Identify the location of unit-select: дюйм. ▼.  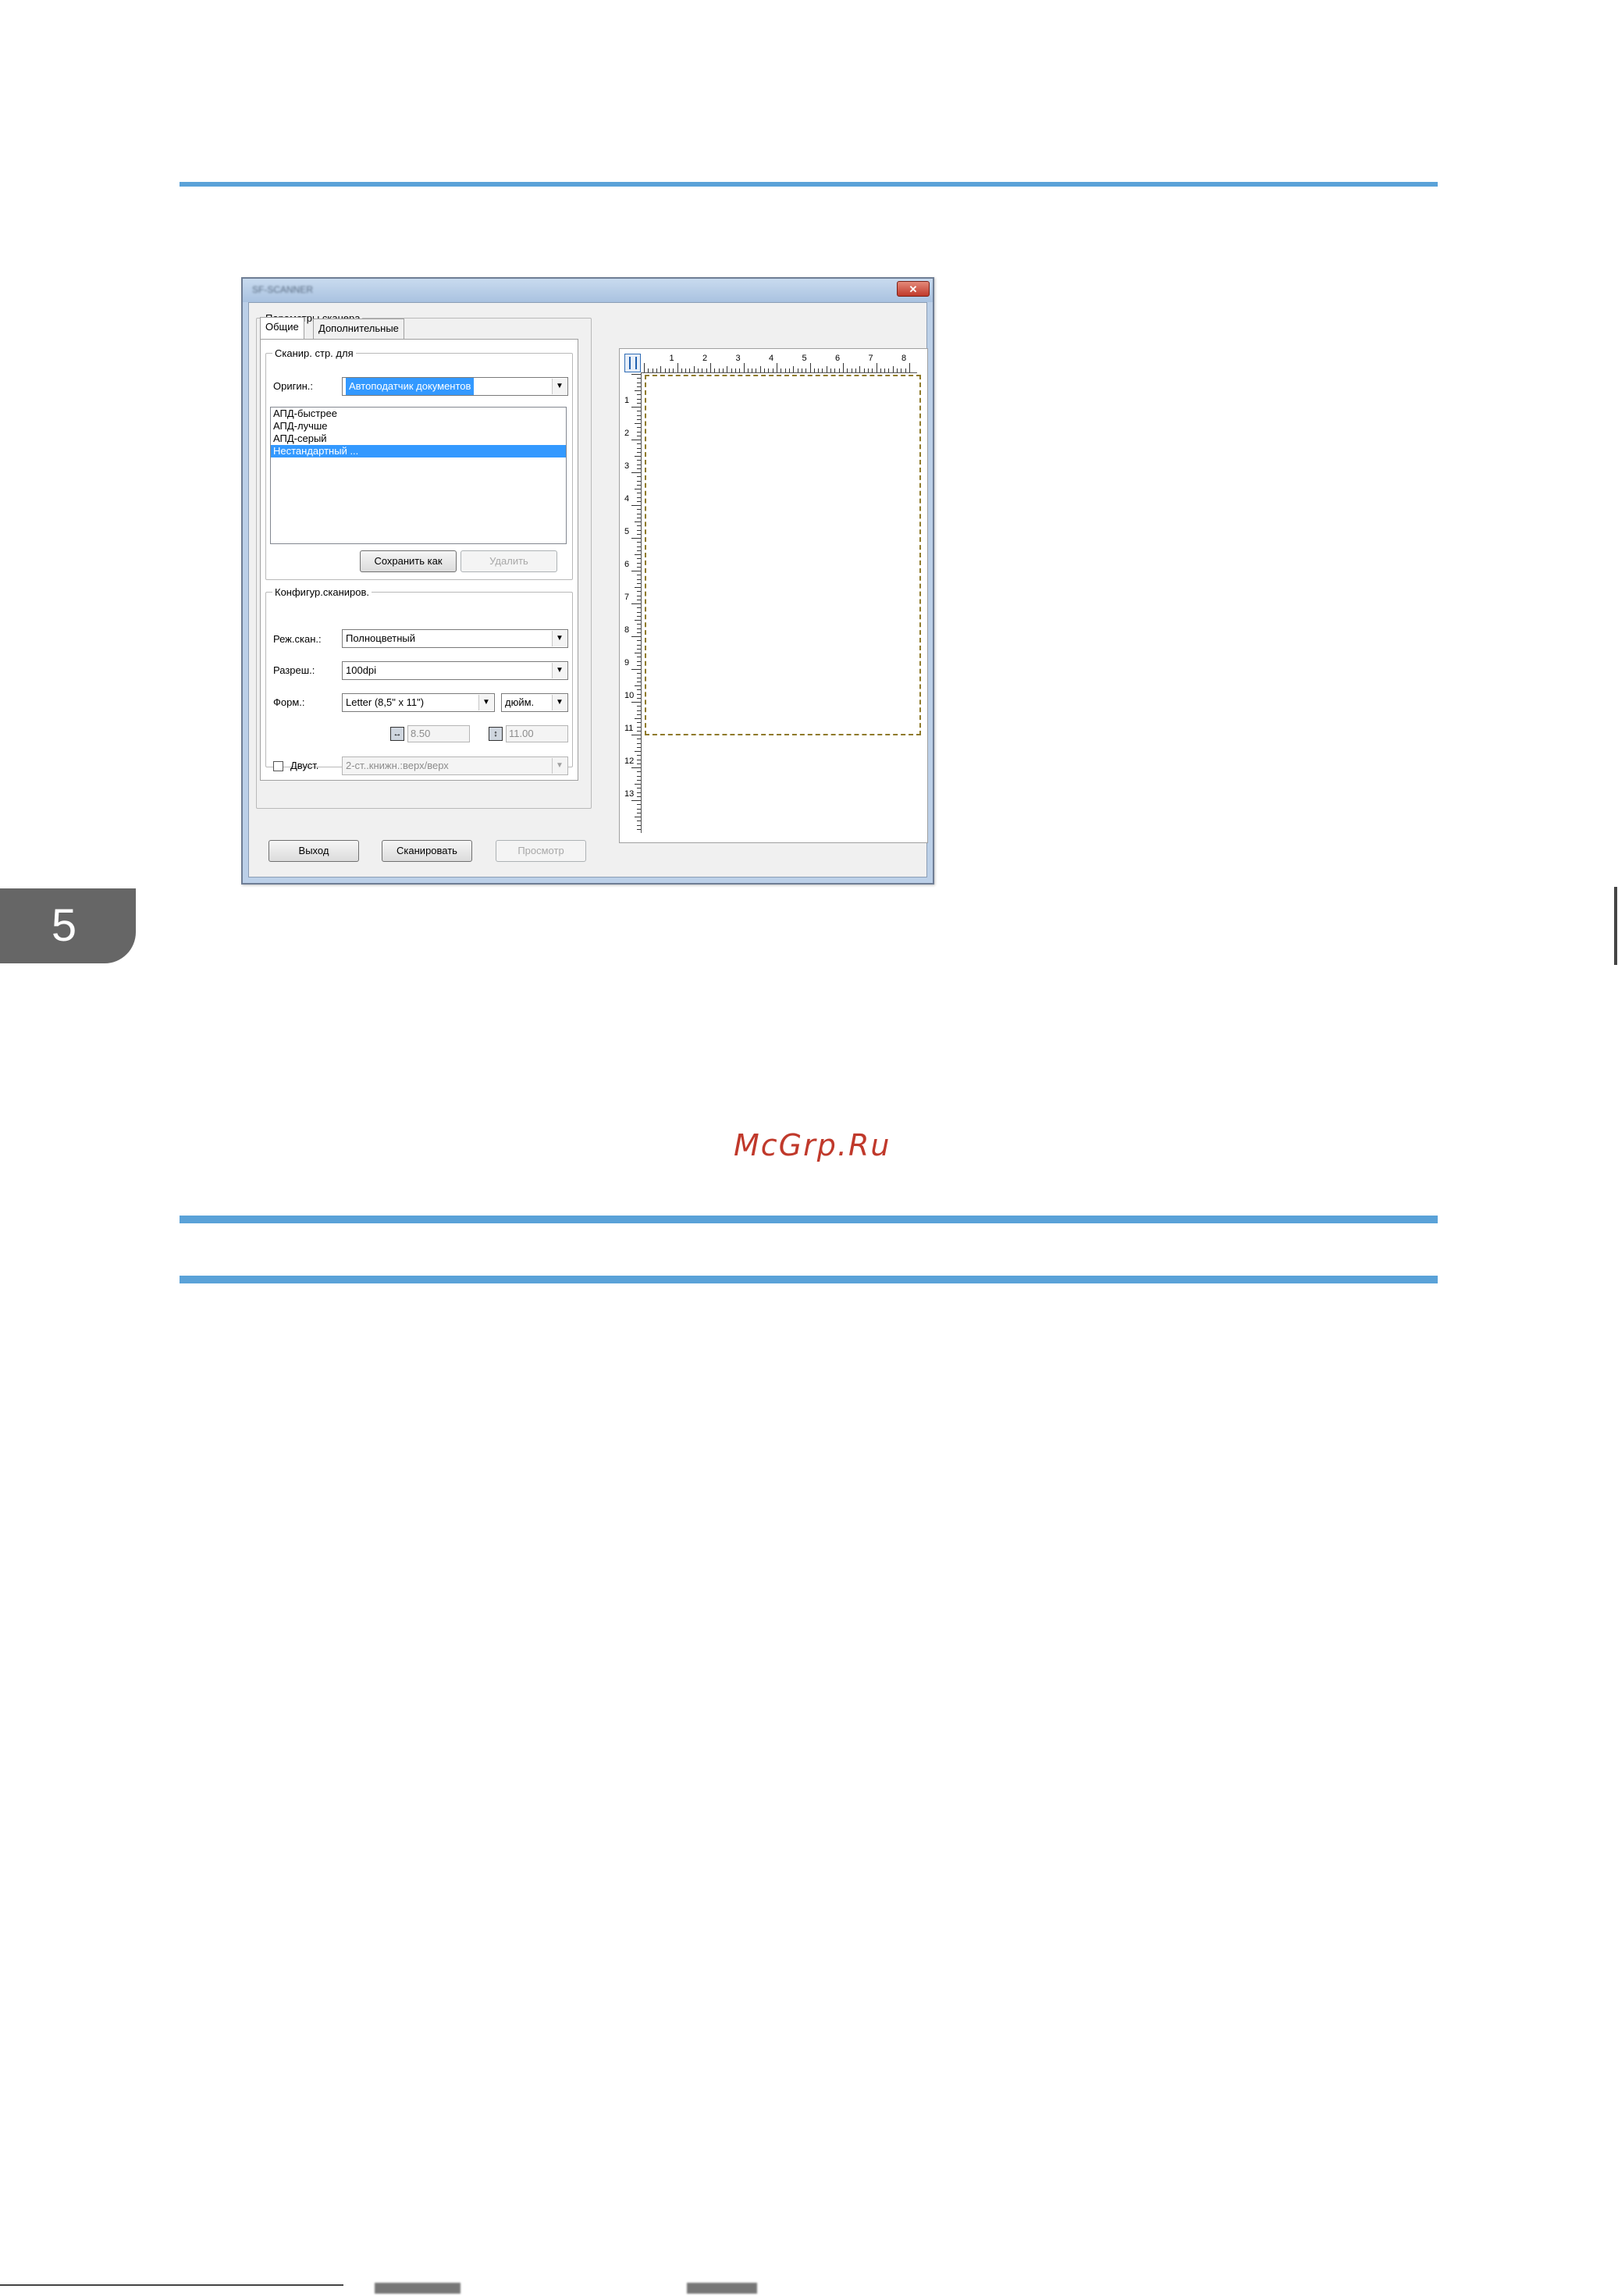
(534, 702).